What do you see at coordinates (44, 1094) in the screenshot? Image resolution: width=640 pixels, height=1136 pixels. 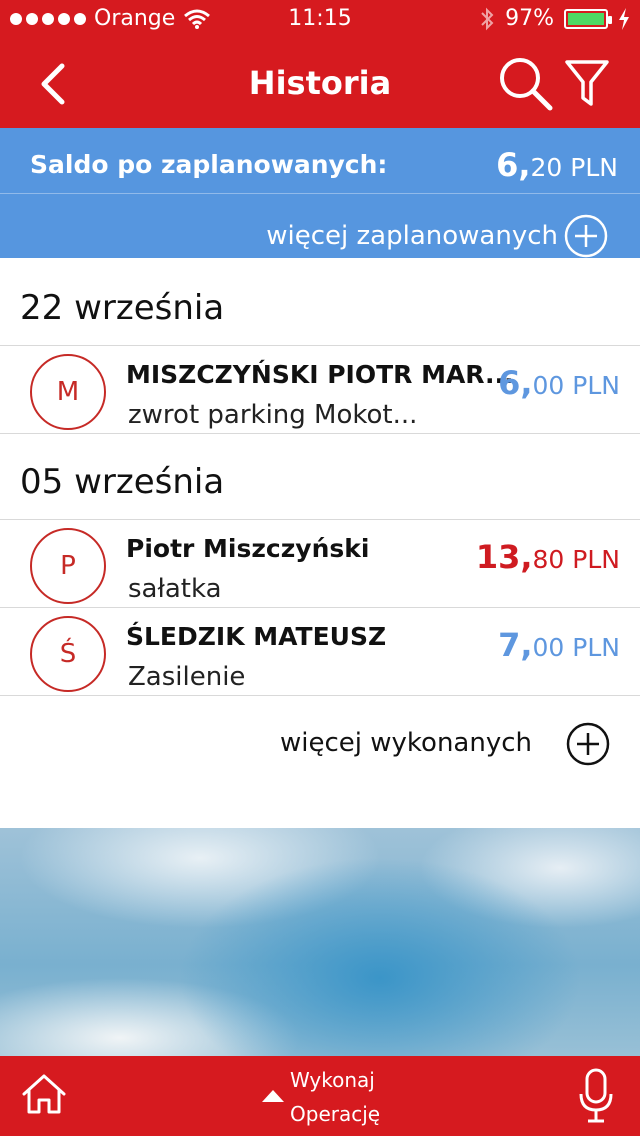 I see `home-icon` at bounding box center [44, 1094].